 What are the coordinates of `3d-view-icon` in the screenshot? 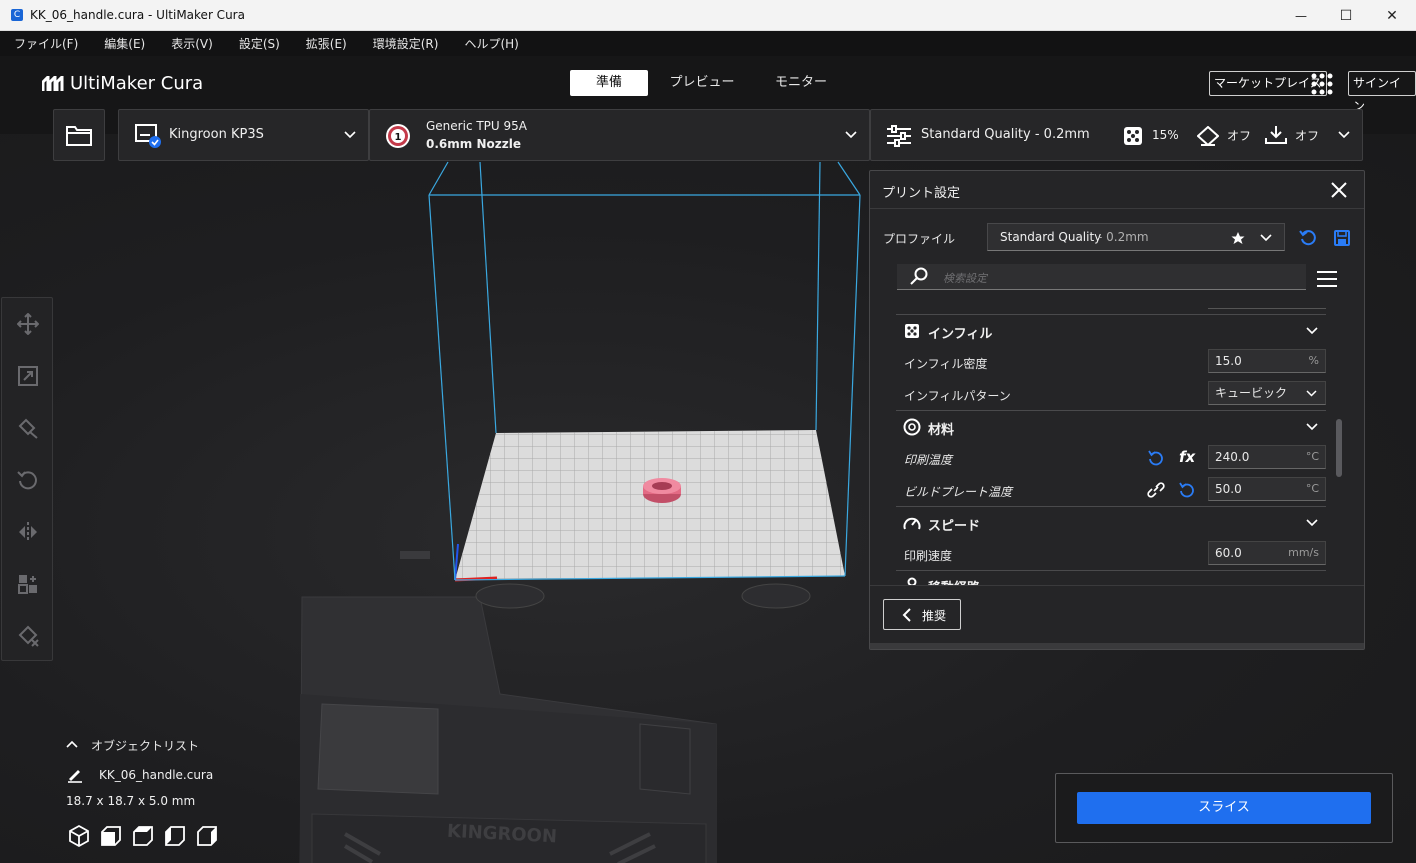 It's located at (79, 836).